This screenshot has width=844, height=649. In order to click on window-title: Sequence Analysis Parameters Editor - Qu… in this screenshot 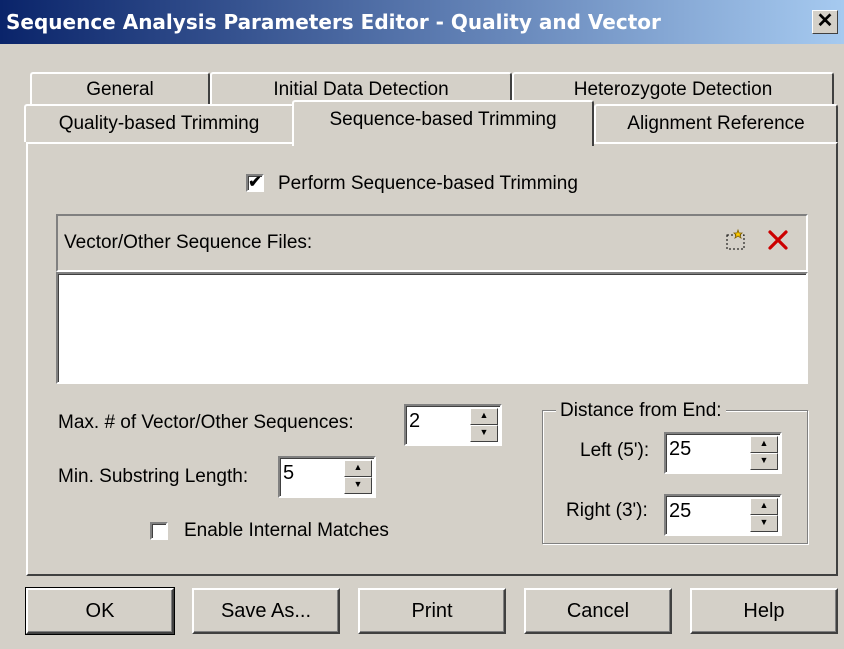, I will do `click(333, 22)`.